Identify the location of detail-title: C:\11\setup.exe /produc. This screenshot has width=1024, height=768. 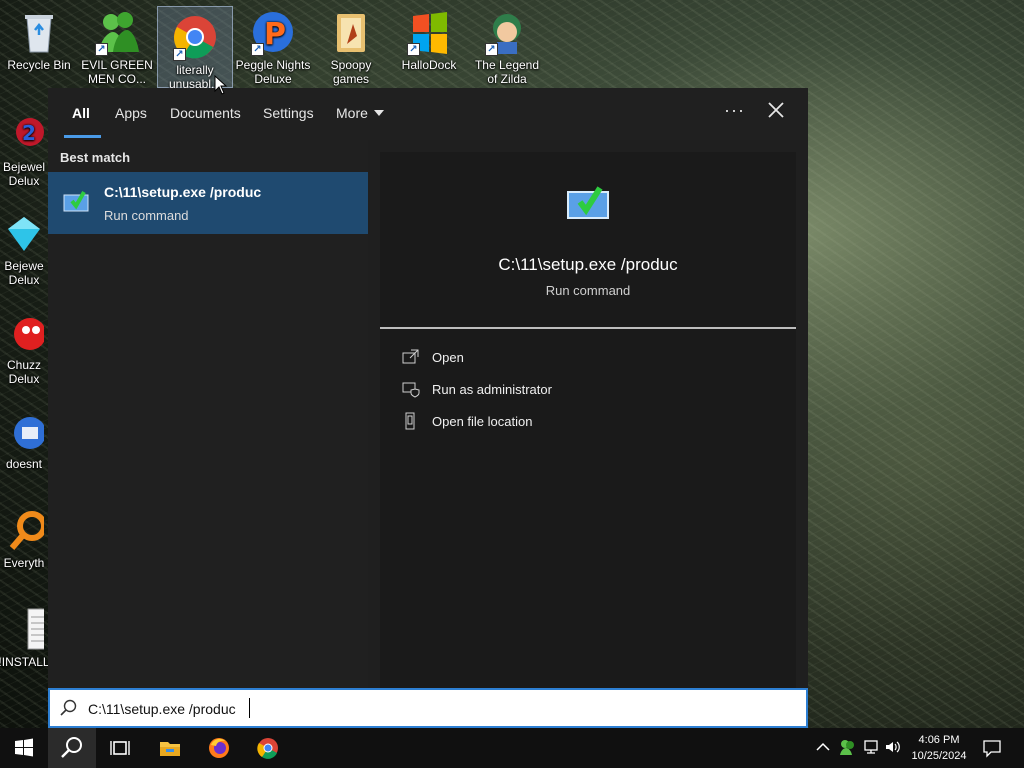
(588, 264).